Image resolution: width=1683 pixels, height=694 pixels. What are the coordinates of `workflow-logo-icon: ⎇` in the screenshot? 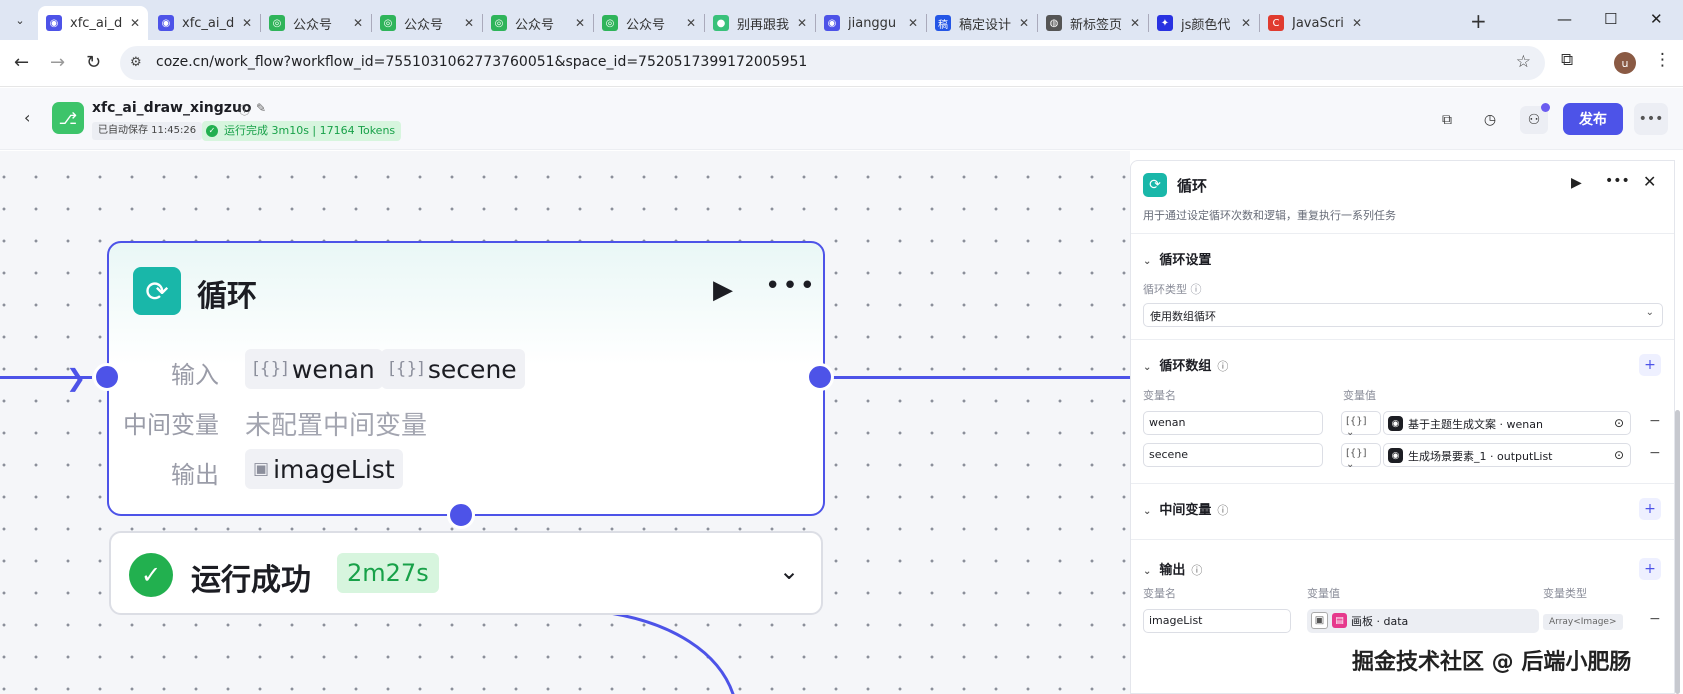 It's located at (68, 118).